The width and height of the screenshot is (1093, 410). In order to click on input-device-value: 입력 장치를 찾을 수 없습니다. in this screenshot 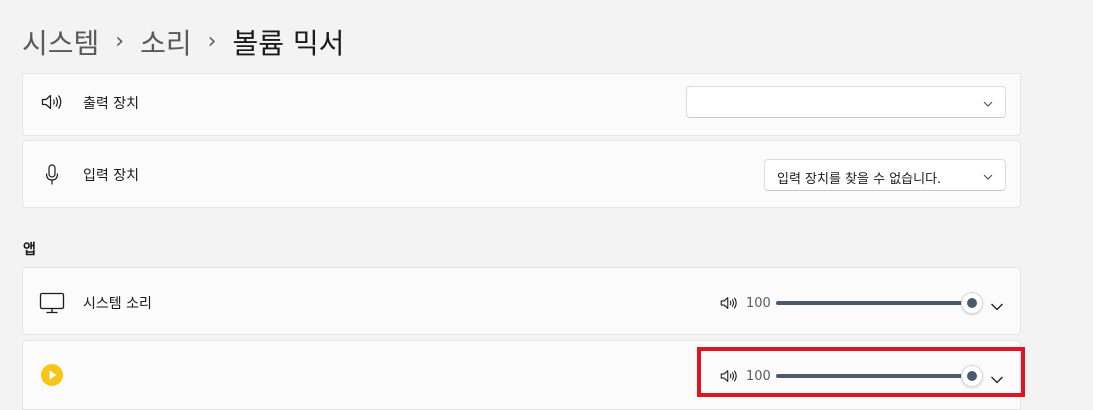, I will do `click(859, 179)`.